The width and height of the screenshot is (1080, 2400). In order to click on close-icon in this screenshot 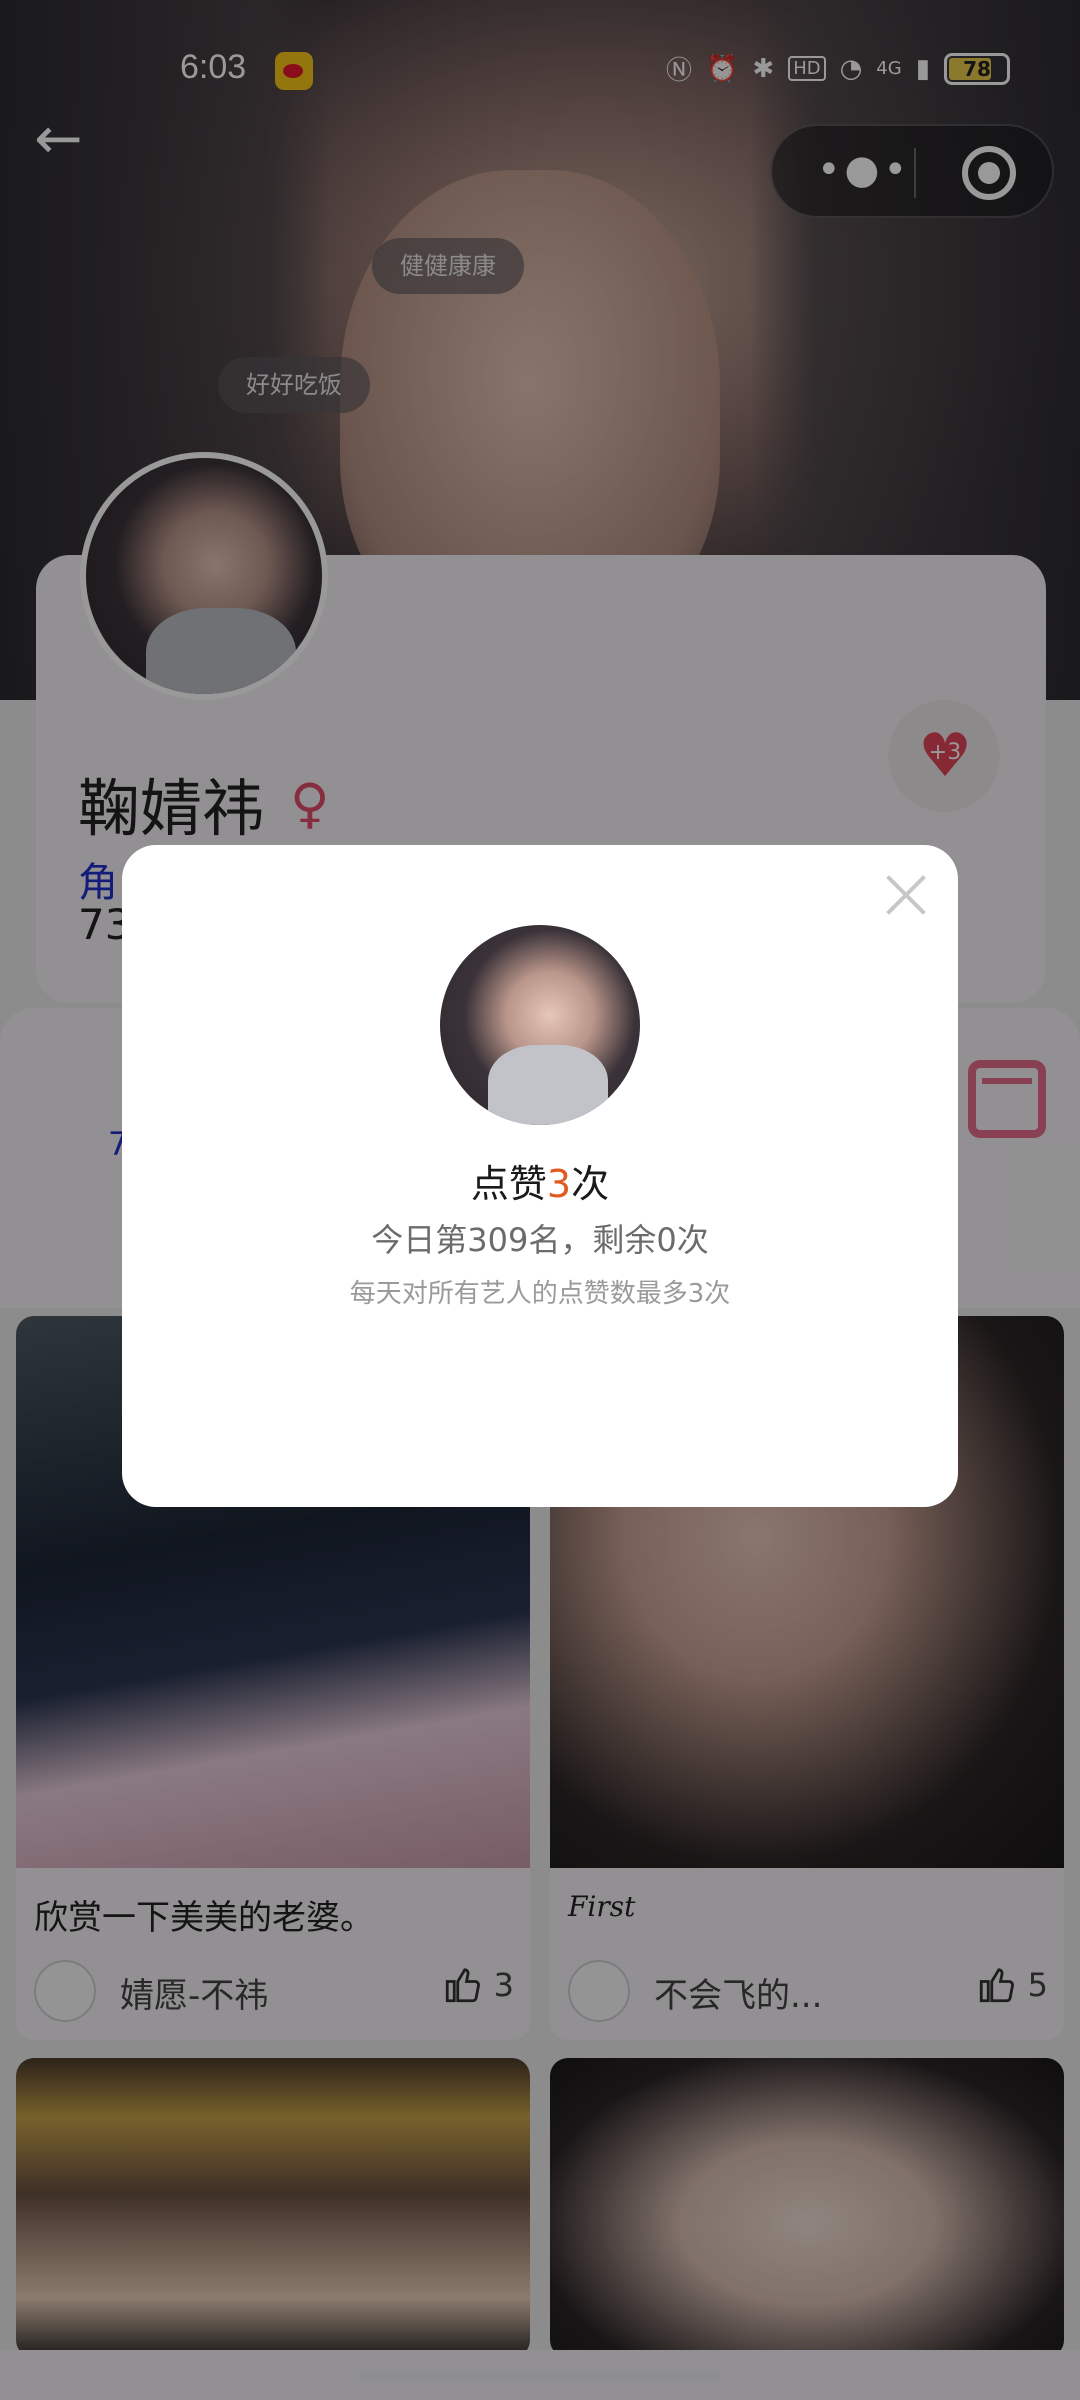, I will do `click(906, 895)`.